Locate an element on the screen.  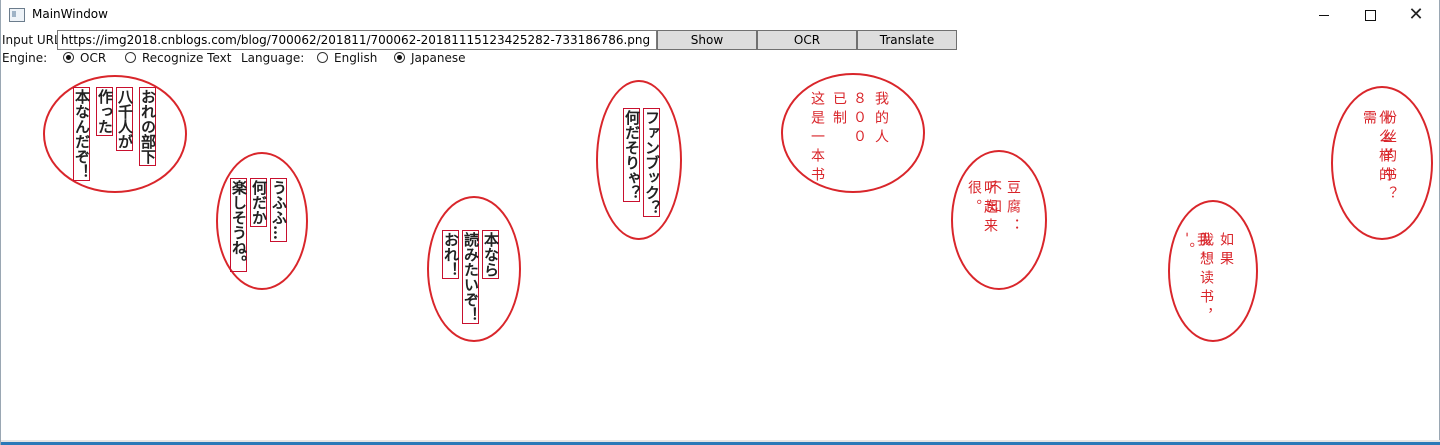
translated-bubble: 我的人 ８００ 已制 这是一本书 is located at coordinates (853, 133).